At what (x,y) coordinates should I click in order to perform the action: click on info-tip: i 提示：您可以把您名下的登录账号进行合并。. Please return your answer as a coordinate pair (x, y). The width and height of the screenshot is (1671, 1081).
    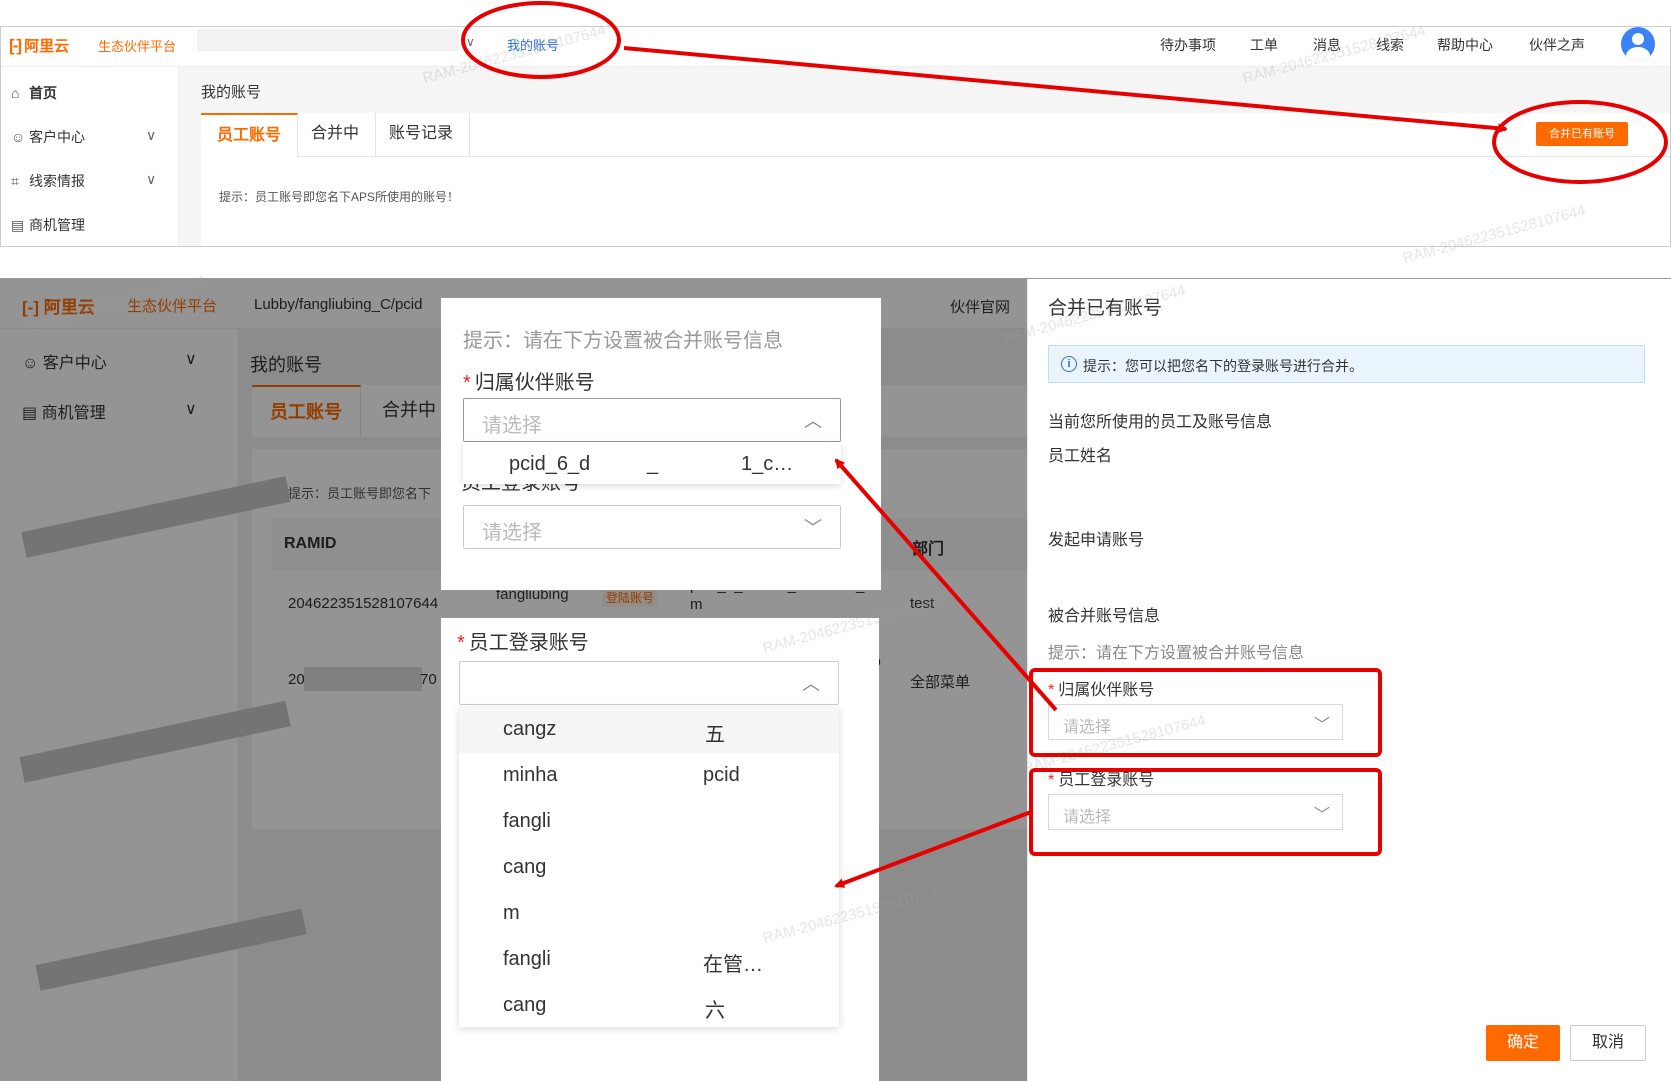
    Looking at the image, I should click on (1346, 364).